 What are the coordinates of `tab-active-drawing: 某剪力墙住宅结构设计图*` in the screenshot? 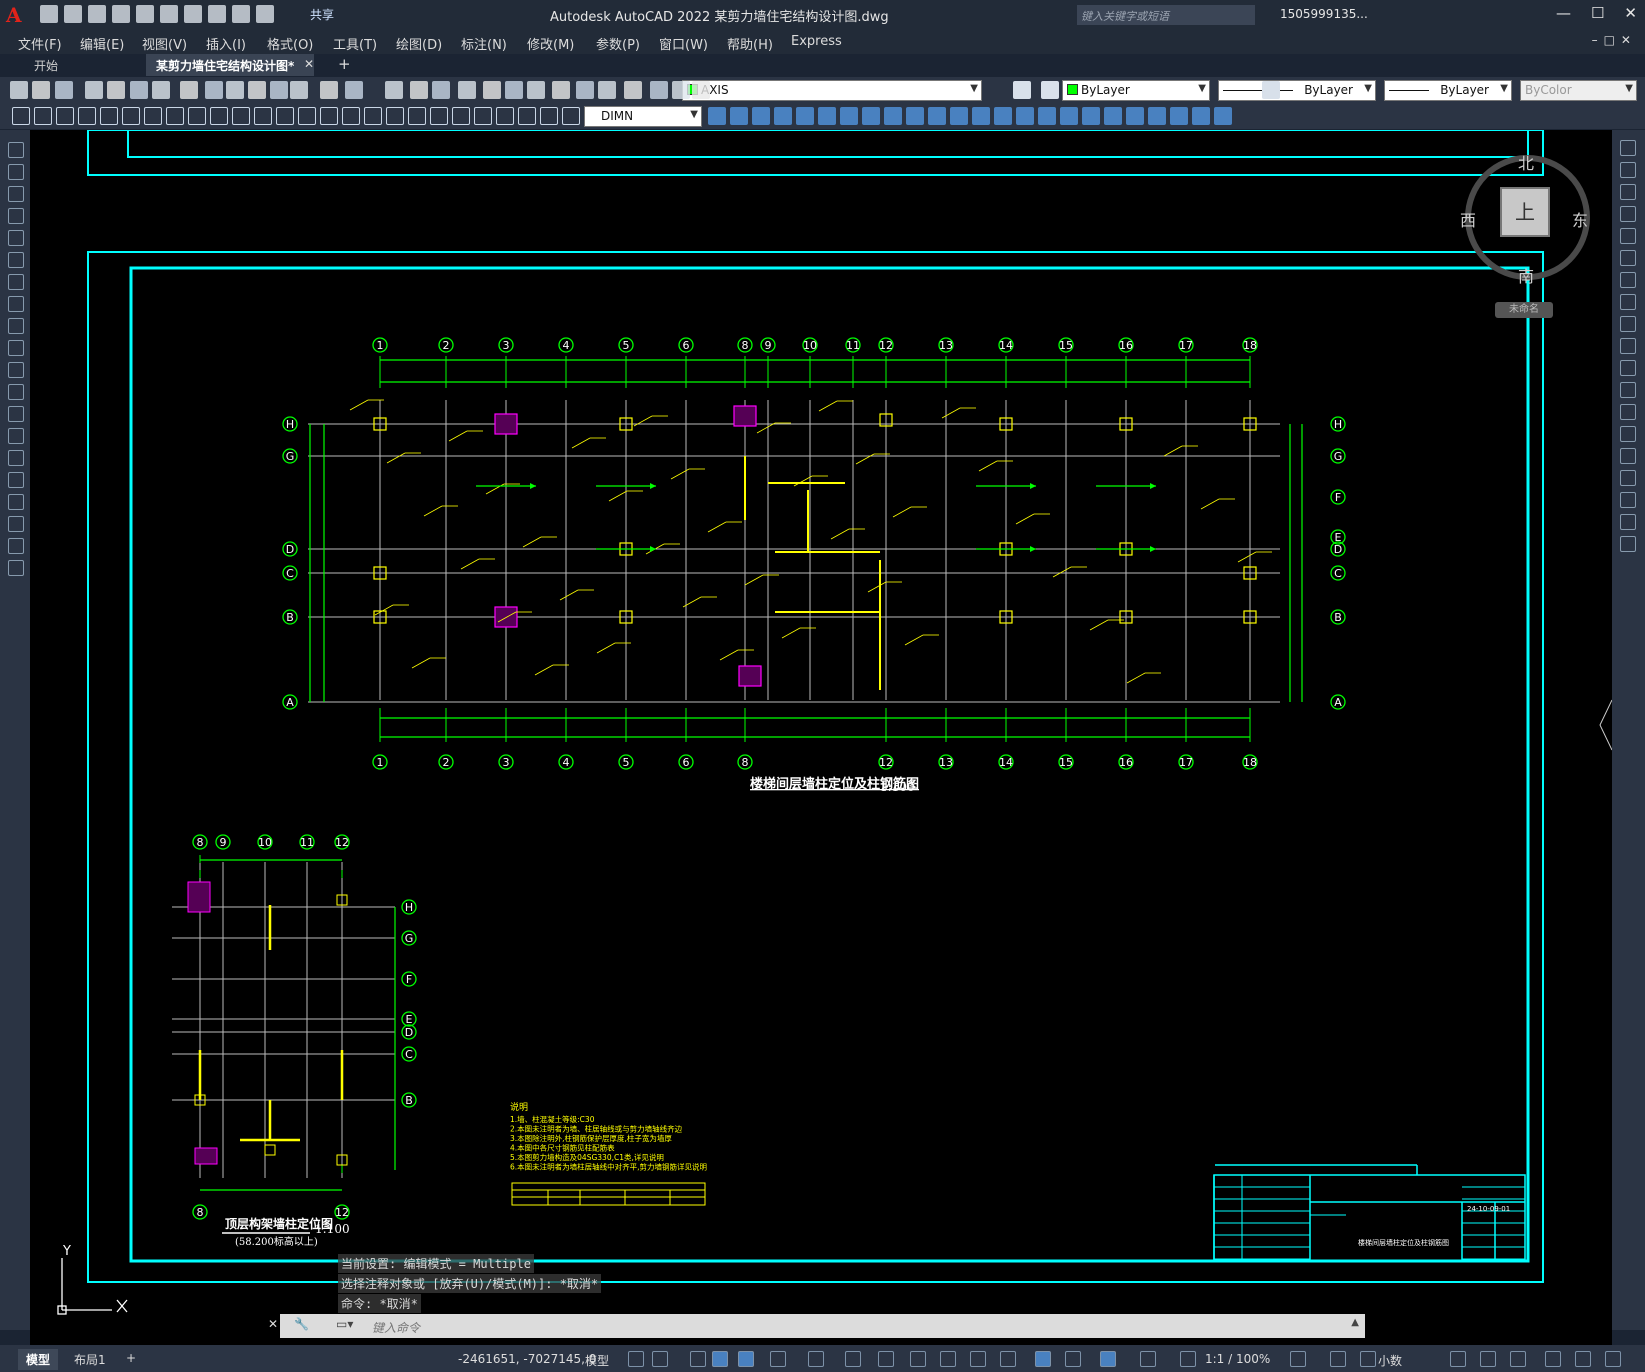 It's located at (230, 65).